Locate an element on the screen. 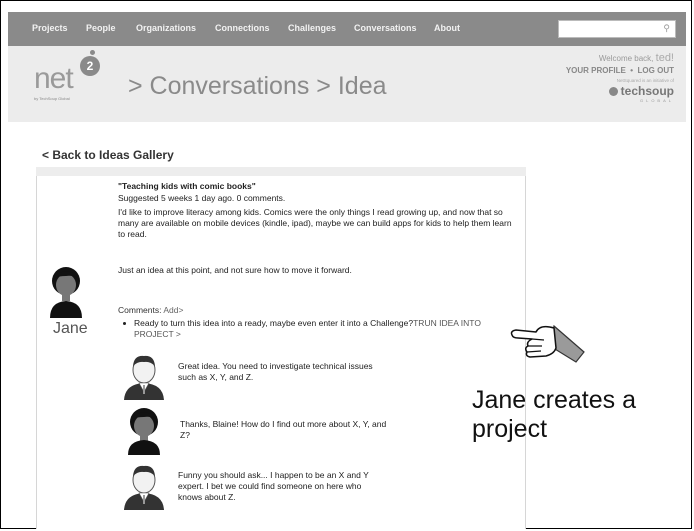 Image resolution: width=694 pixels, height=531 pixels. log-out-link: LOG OUT is located at coordinates (656, 70).